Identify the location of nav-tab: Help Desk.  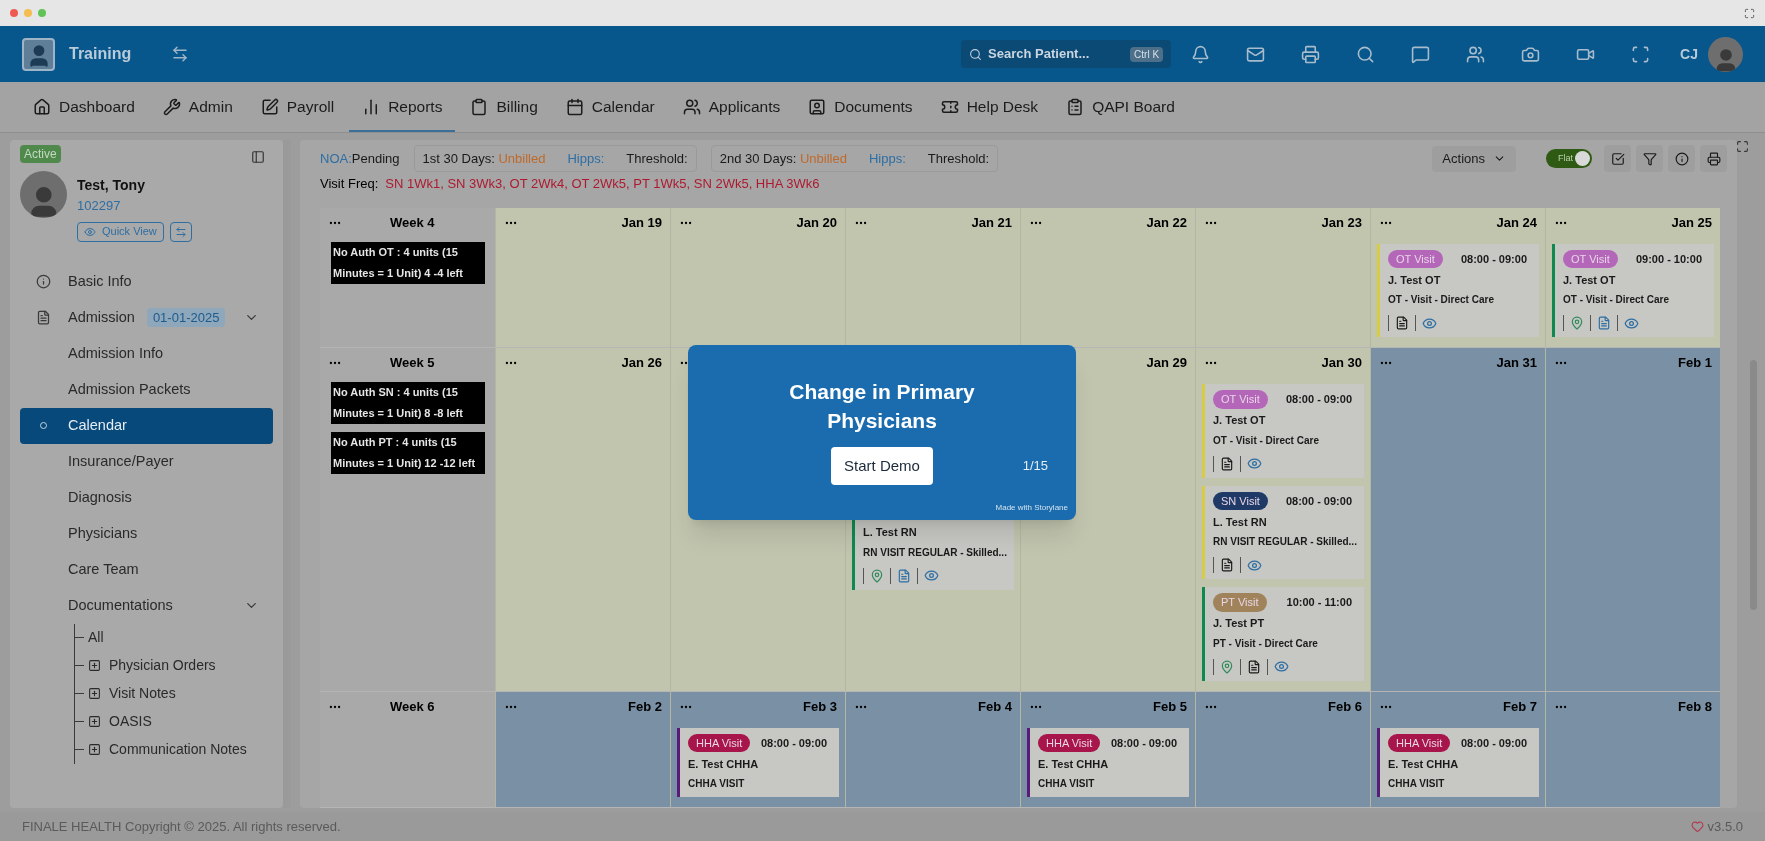
(989, 108).